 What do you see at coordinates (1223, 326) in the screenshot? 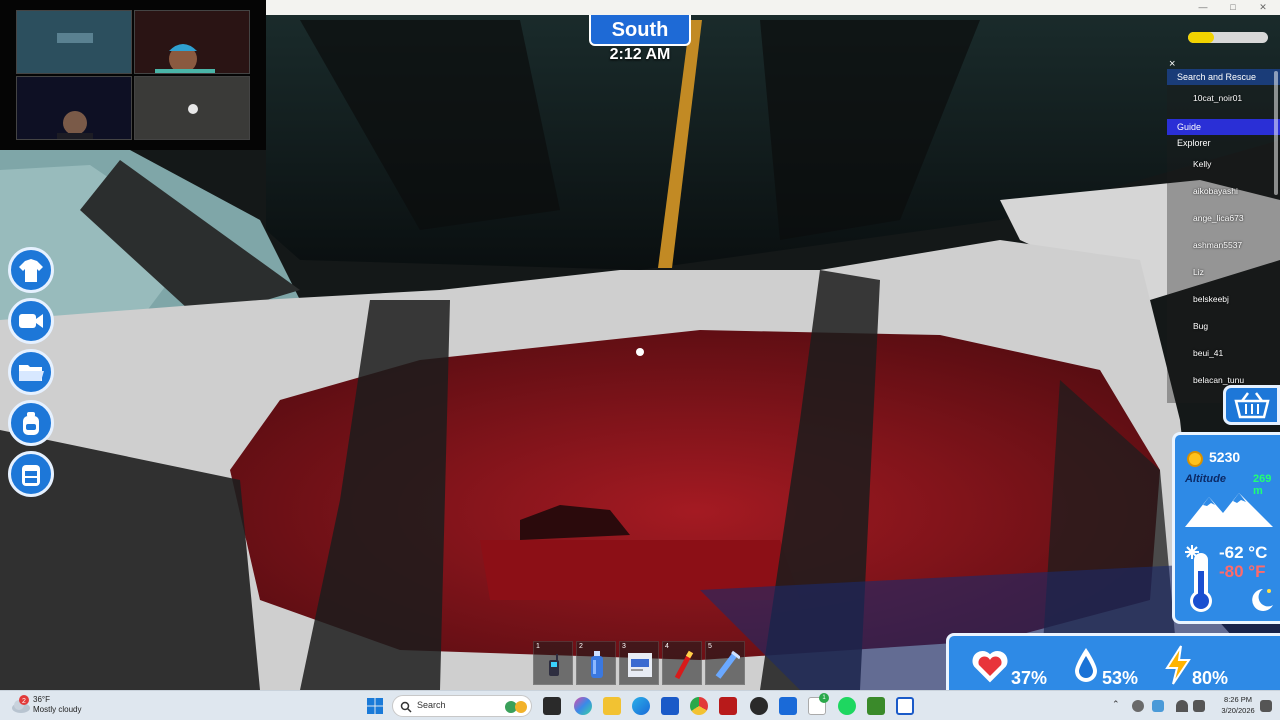
I see `player-list-item: Bug` at bounding box center [1223, 326].